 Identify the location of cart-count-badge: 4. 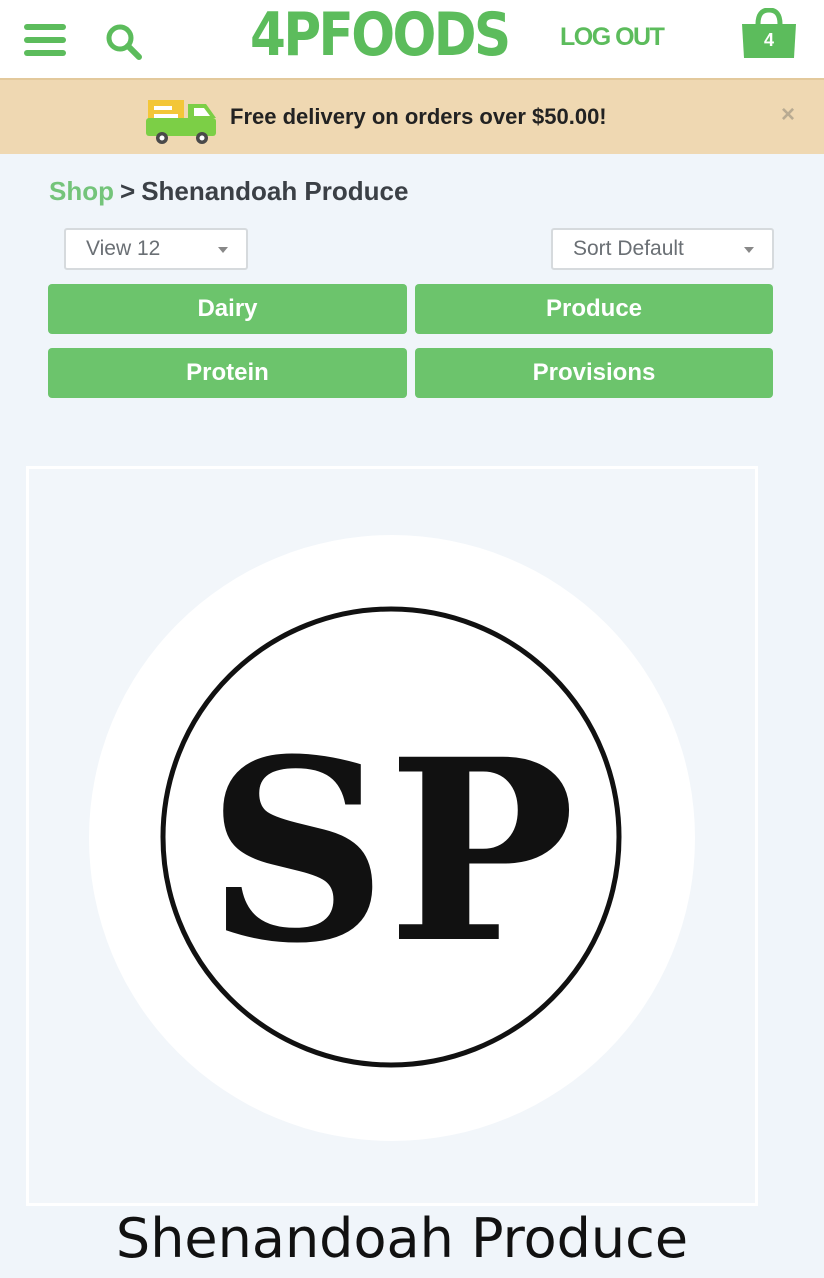
(768, 40).